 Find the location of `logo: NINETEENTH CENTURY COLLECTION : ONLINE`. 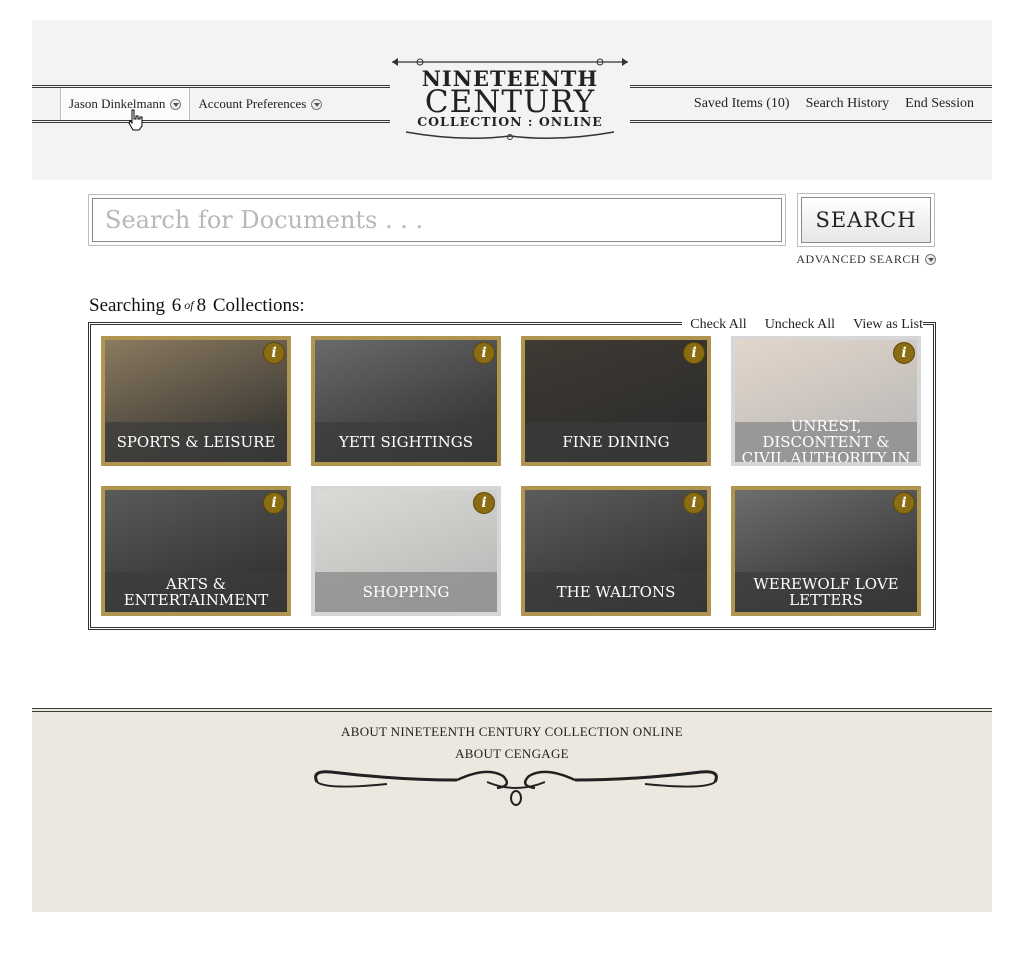

logo: NINETEENTH CENTURY COLLECTION : ONLINE is located at coordinates (510, 100).